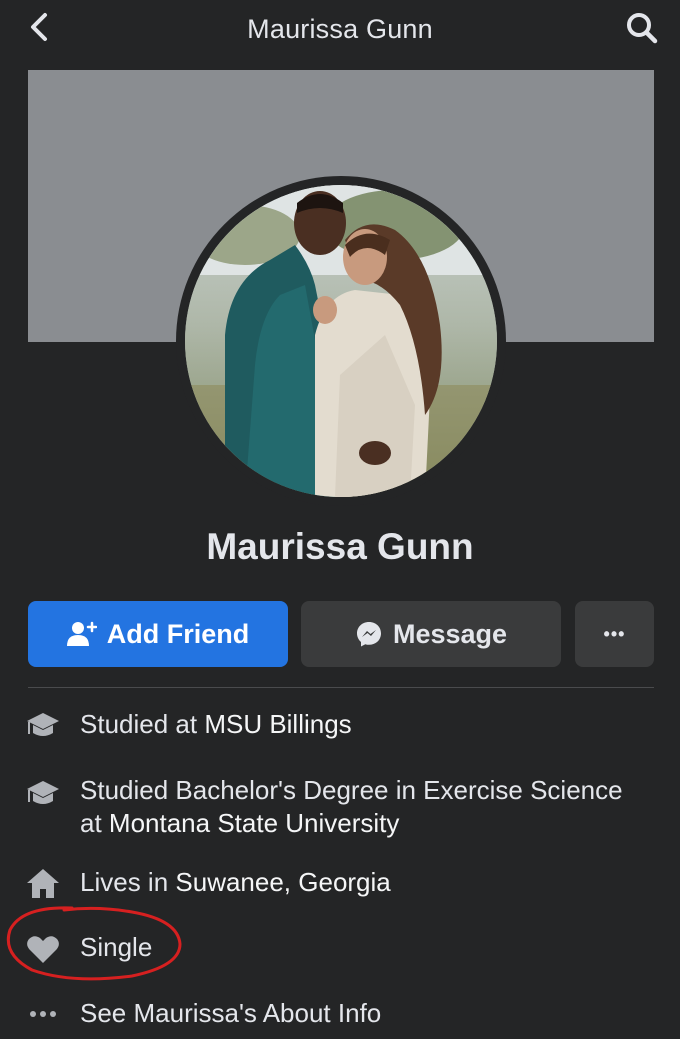 The width and height of the screenshot is (680, 1039). I want to click on message-button: Message, so click(431, 634).